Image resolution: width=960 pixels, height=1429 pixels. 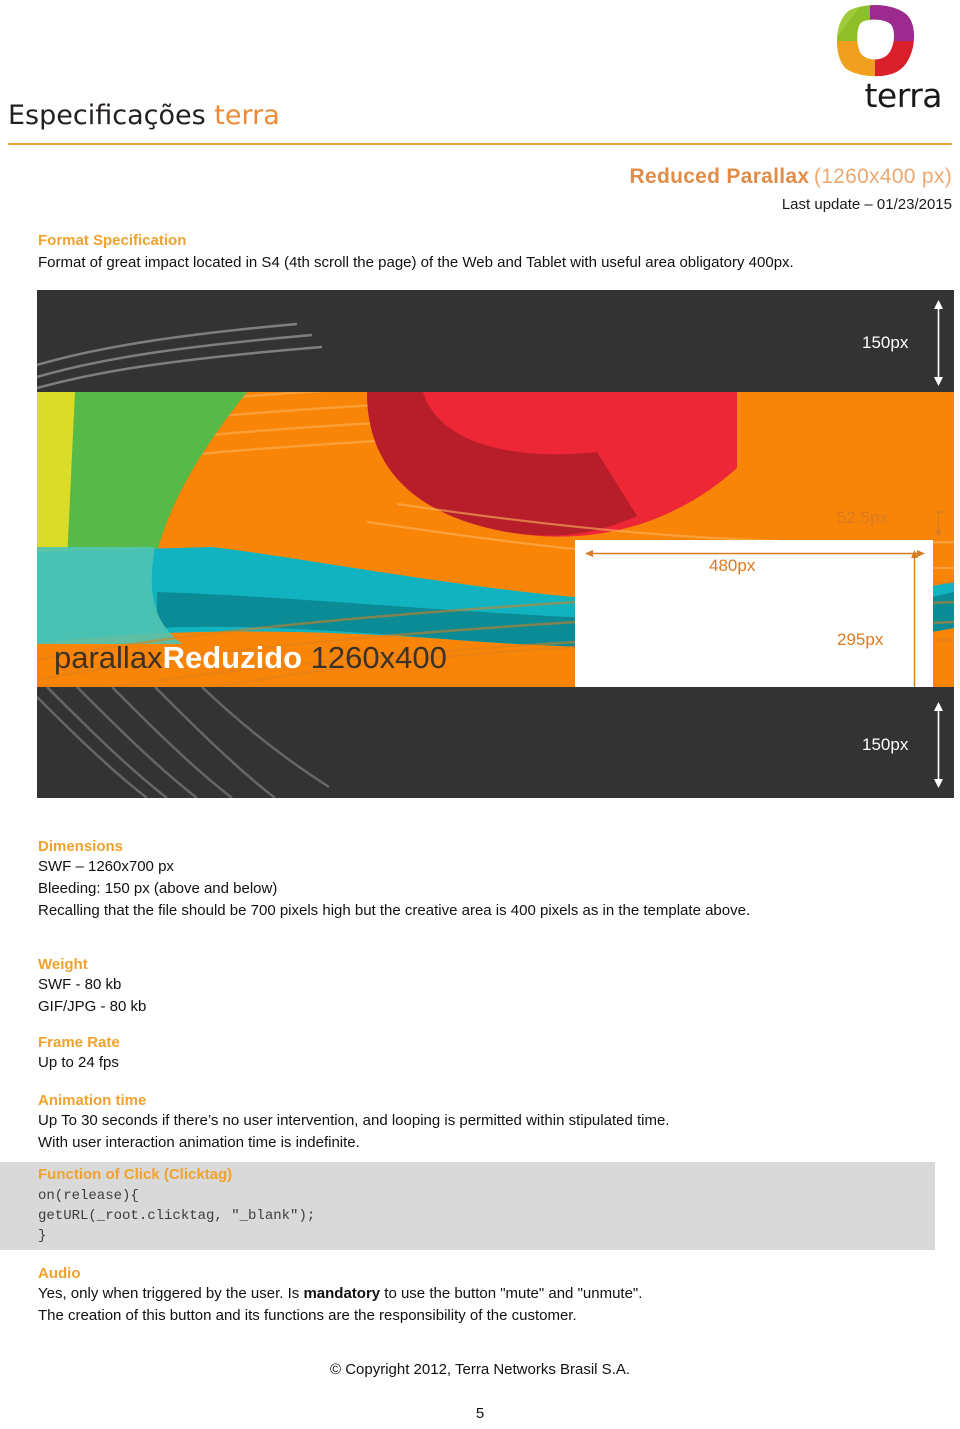 I want to click on caption-normal: parallax, so click(x=108, y=657).